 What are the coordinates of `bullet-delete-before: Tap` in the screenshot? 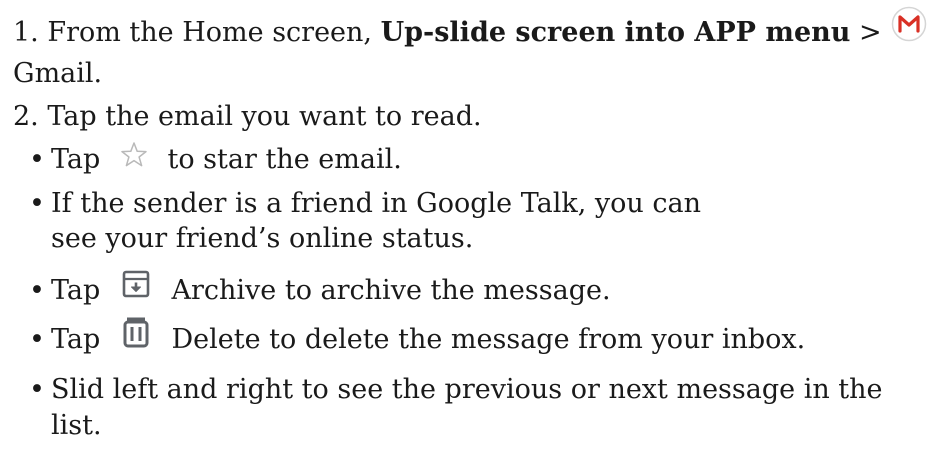 It's located at (76, 339).